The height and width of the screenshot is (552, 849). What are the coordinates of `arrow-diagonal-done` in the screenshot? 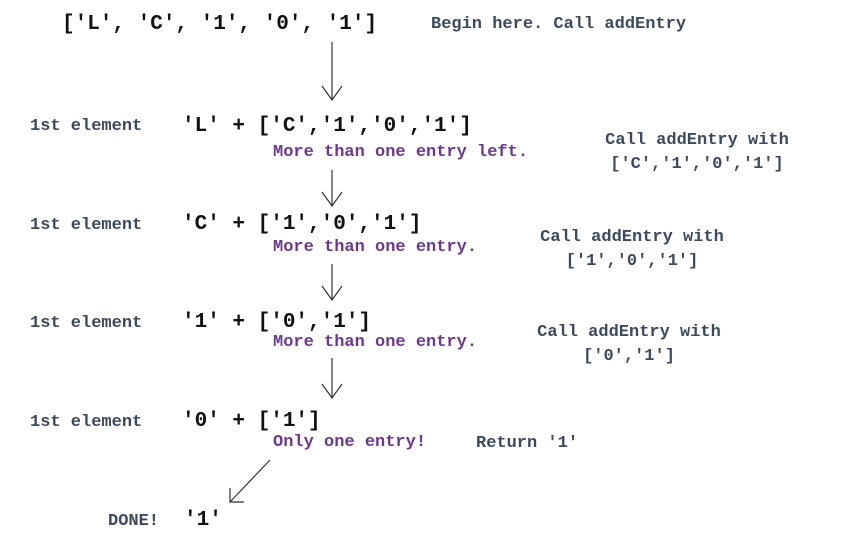 It's located at (250, 481).